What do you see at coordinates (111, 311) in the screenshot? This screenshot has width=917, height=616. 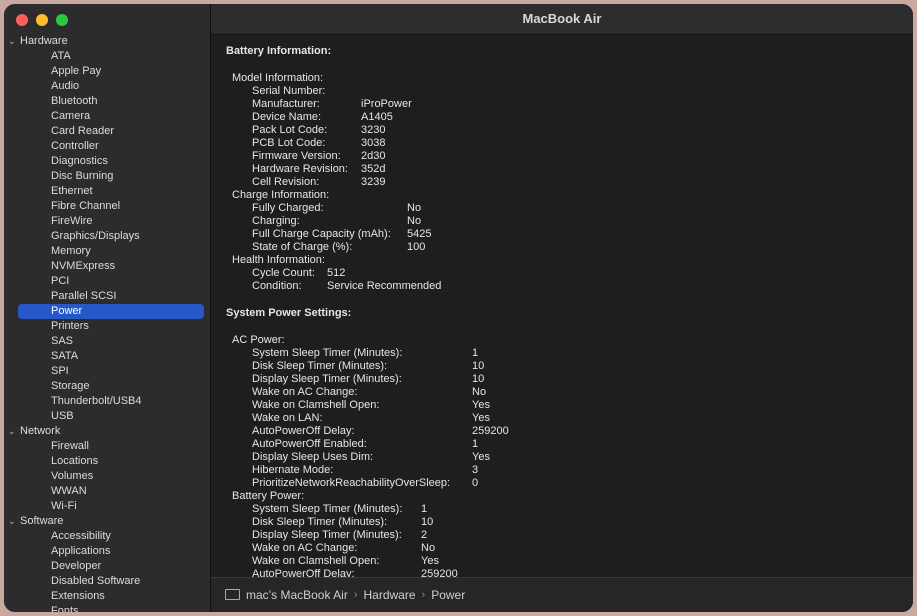 I see `sidebar-item-power: Power` at bounding box center [111, 311].